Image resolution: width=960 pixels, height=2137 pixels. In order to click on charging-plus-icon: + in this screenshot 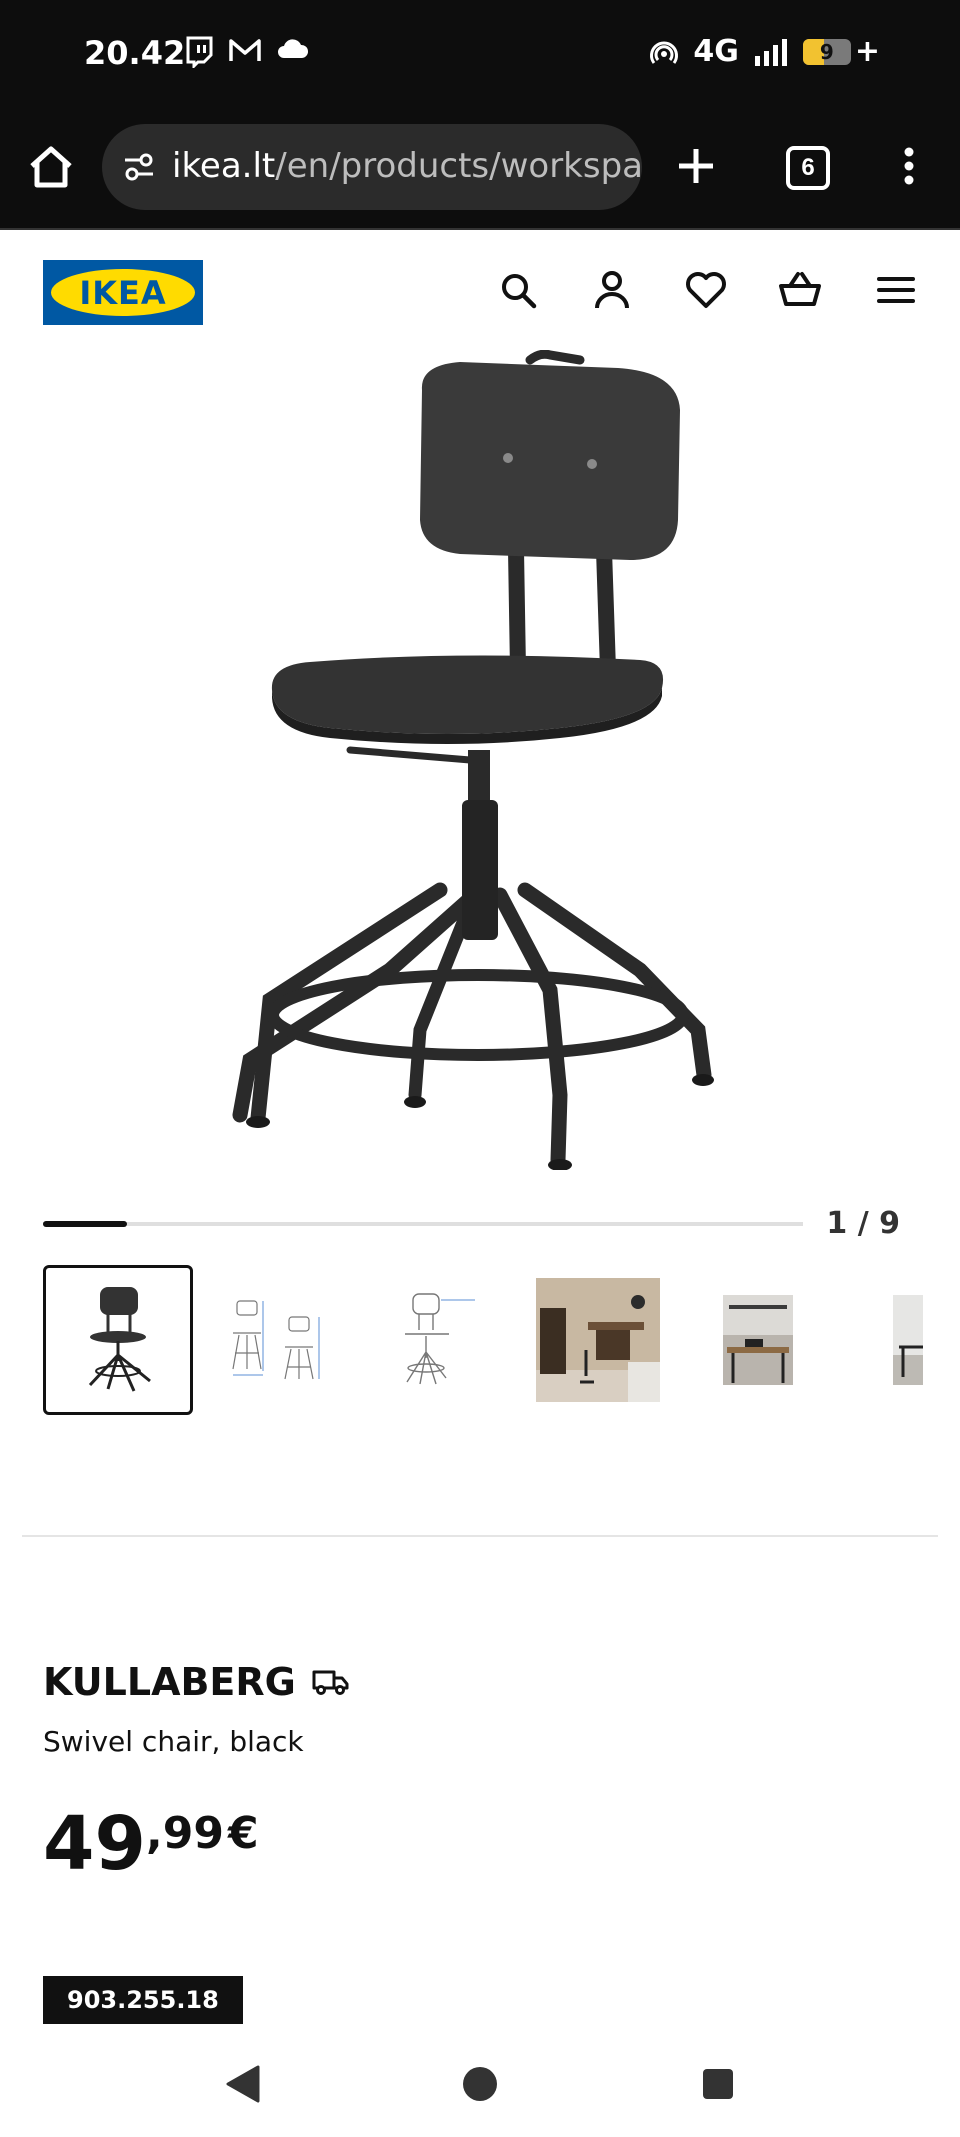, I will do `click(867, 51)`.